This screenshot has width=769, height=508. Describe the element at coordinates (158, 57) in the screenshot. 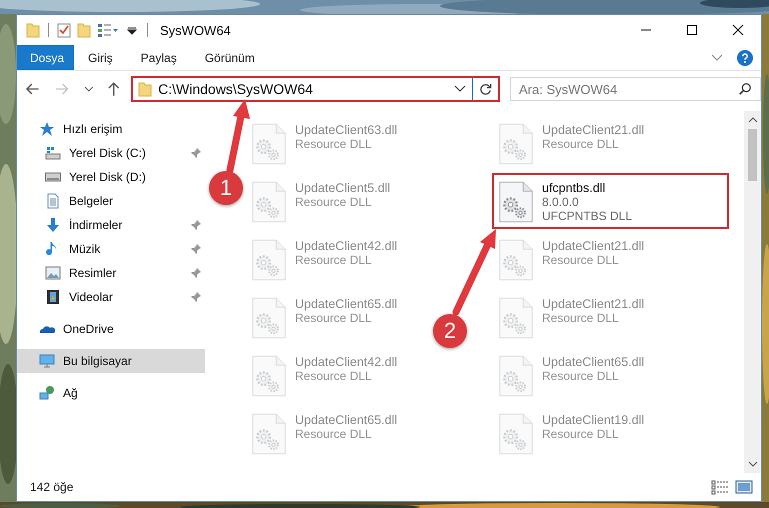

I see `ribbon-tab: Paylaş` at that location.